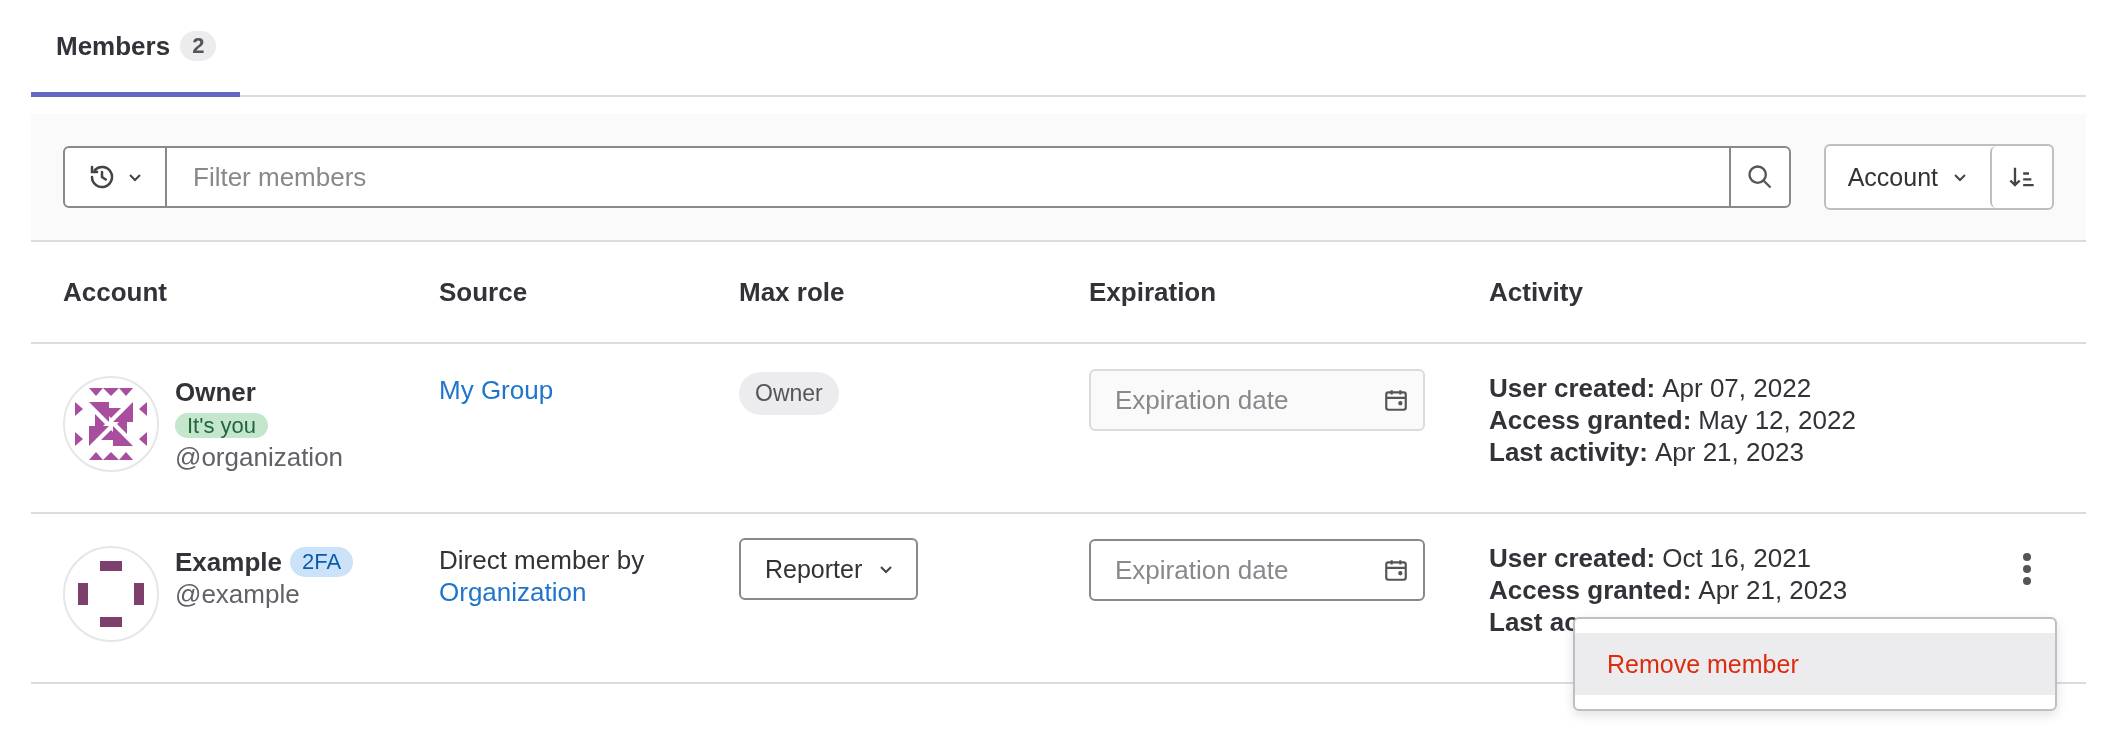 This screenshot has height=752, width=2119. Describe the element at coordinates (789, 393) in the screenshot. I see `role-badge: Owner` at that location.